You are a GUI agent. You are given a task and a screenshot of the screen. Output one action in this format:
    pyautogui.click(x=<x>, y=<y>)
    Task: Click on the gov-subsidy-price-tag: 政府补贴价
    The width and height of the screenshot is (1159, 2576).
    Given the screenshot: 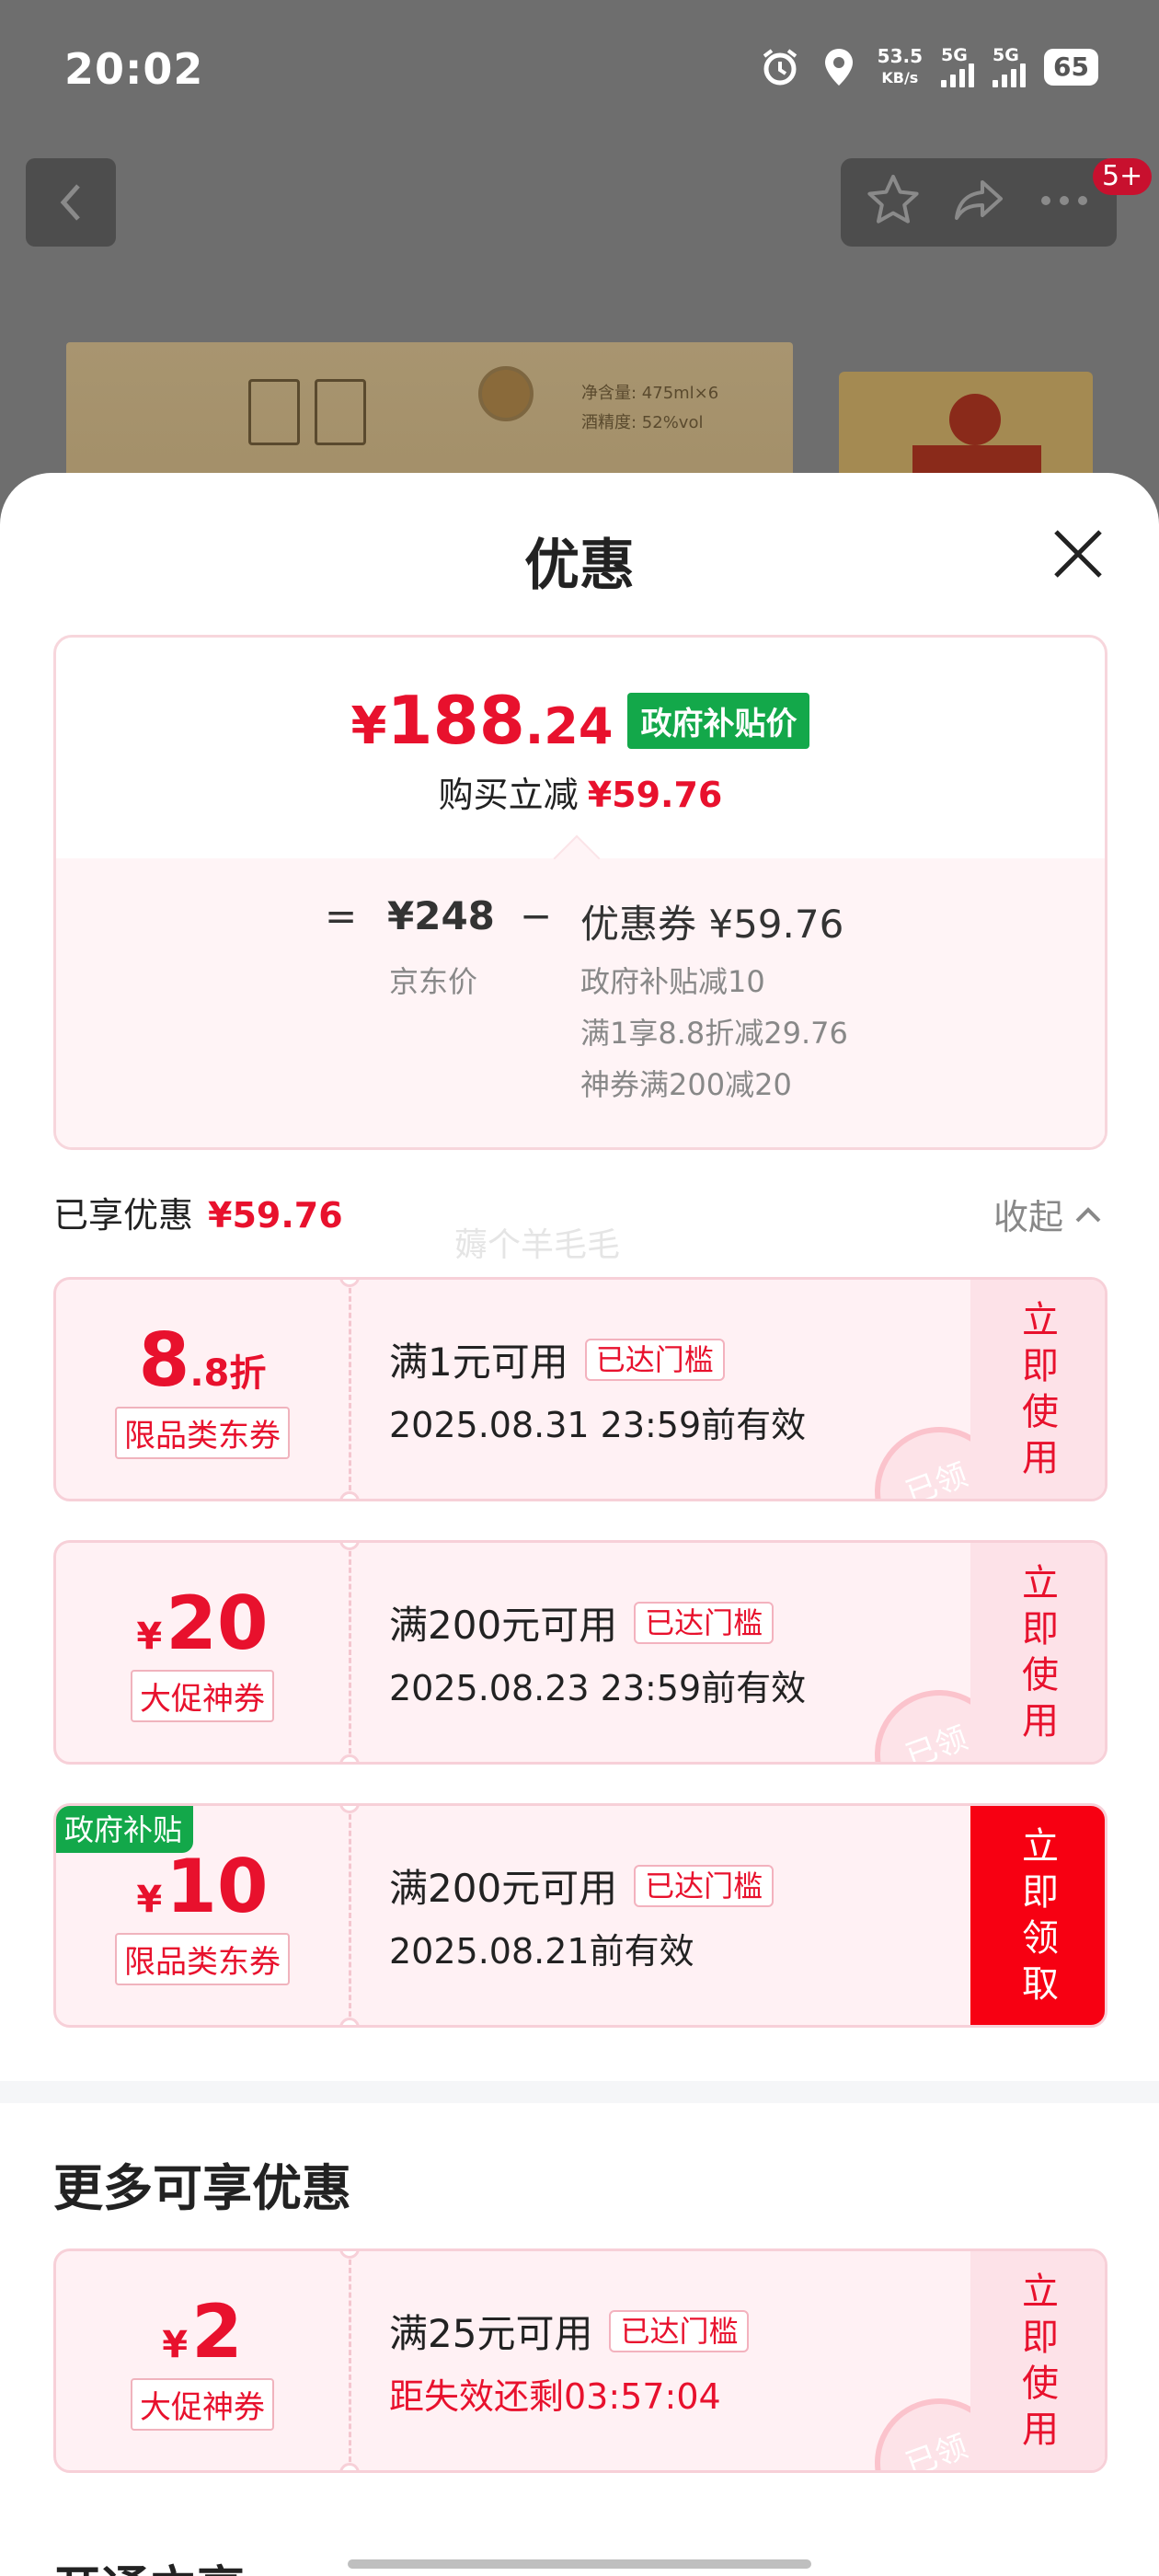 What is the action you would take?
    pyautogui.click(x=718, y=721)
    